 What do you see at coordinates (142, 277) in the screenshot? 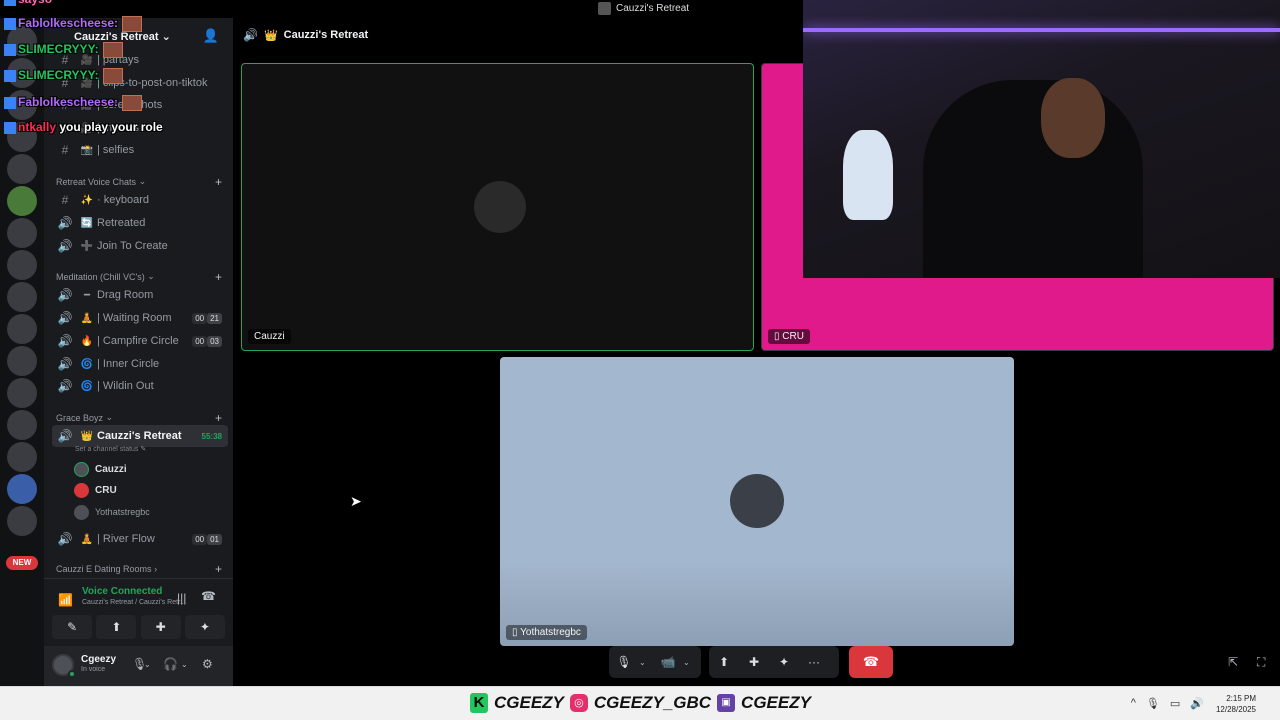
I see `category-meditation: Meditation (Chill VC's) ⌄ +` at bounding box center [142, 277].